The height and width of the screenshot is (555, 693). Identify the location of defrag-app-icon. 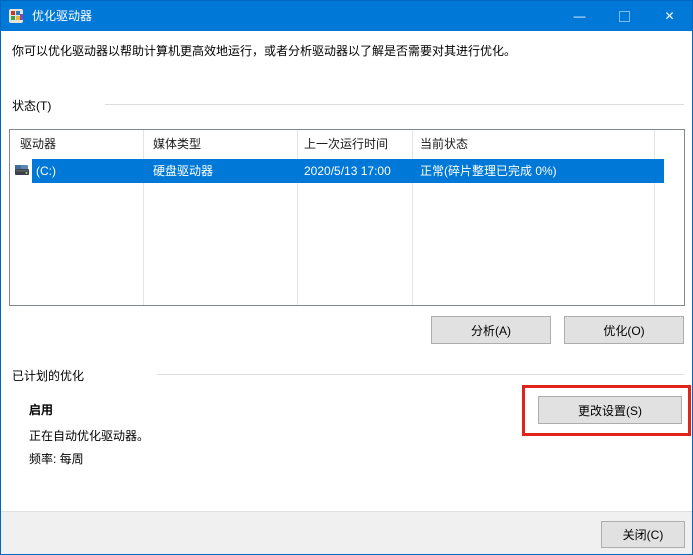
(16, 16).